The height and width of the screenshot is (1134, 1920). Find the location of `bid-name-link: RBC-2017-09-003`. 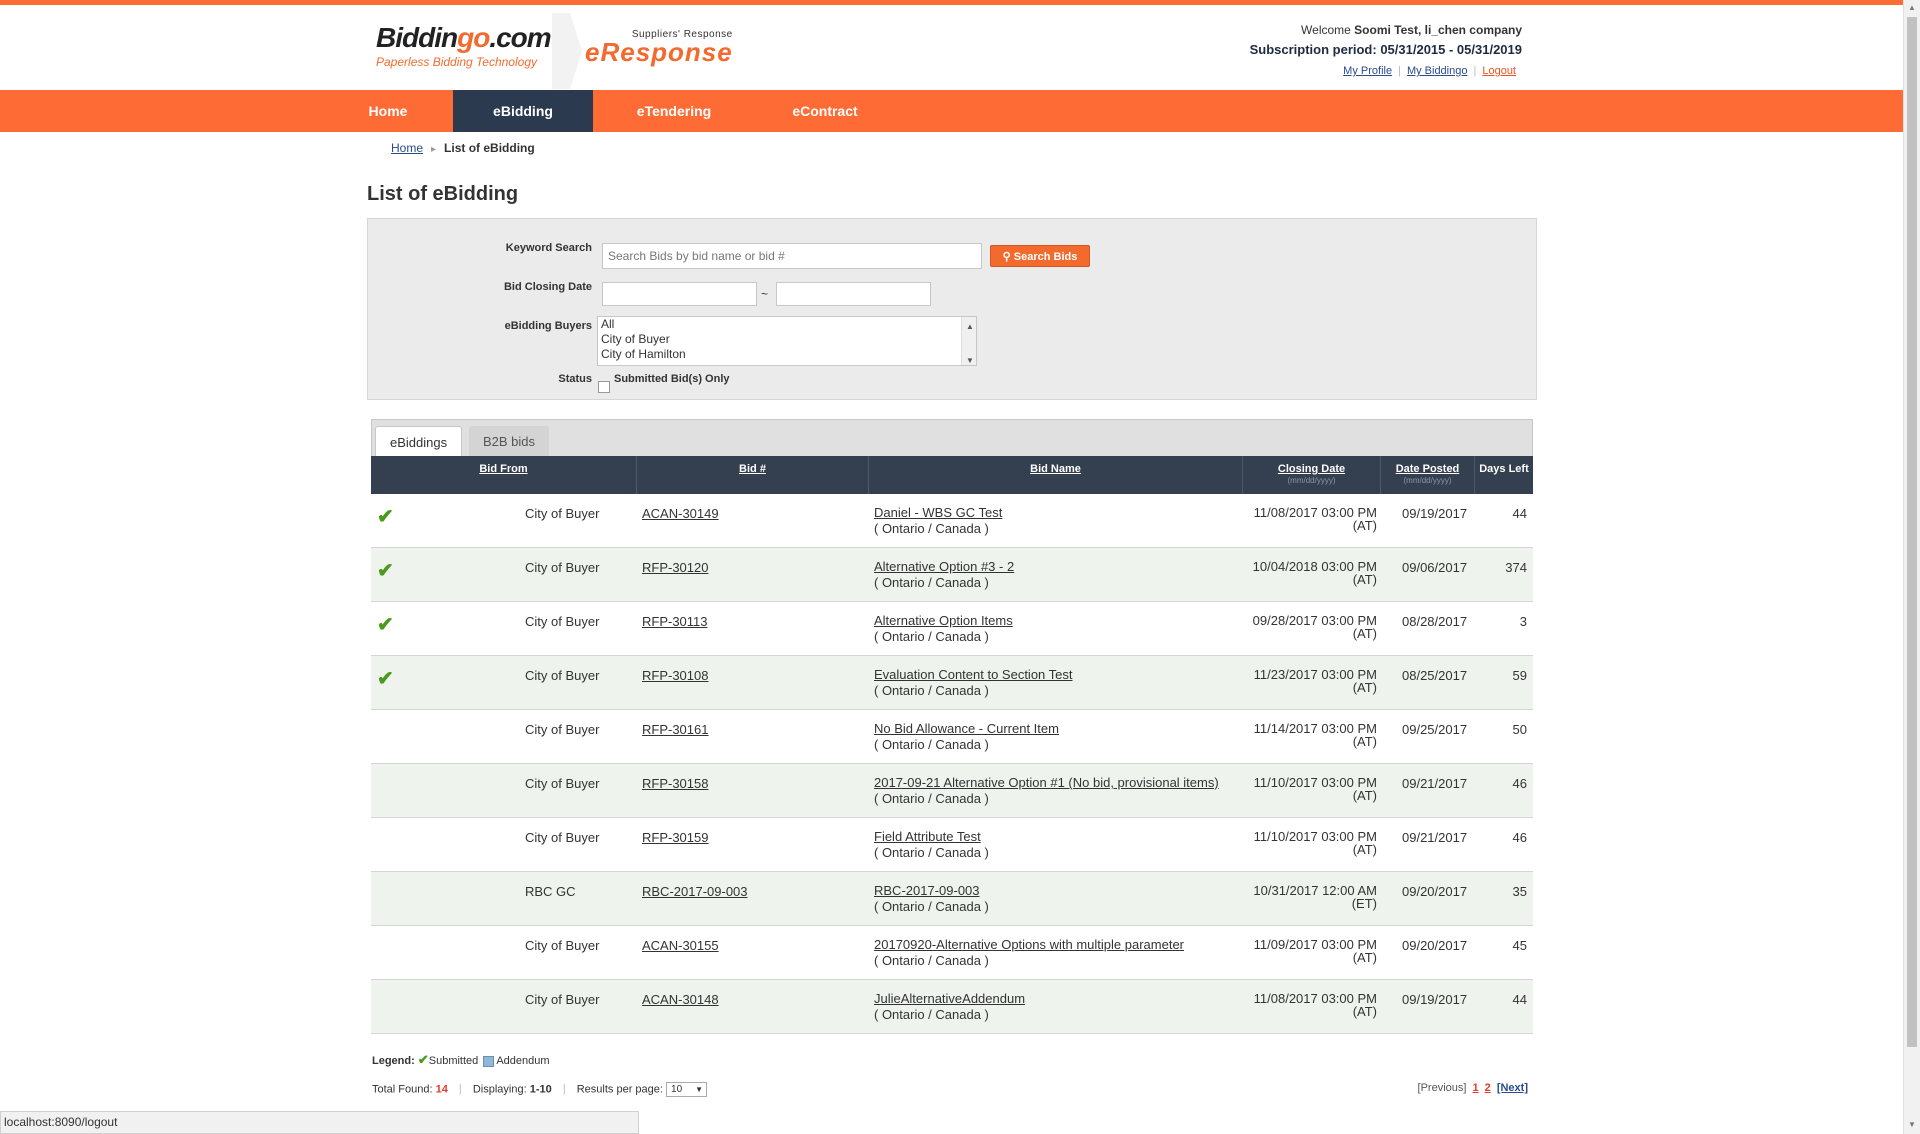

bid-name-link: RBC-2017-09-003 is located at coordinates (927, 890).